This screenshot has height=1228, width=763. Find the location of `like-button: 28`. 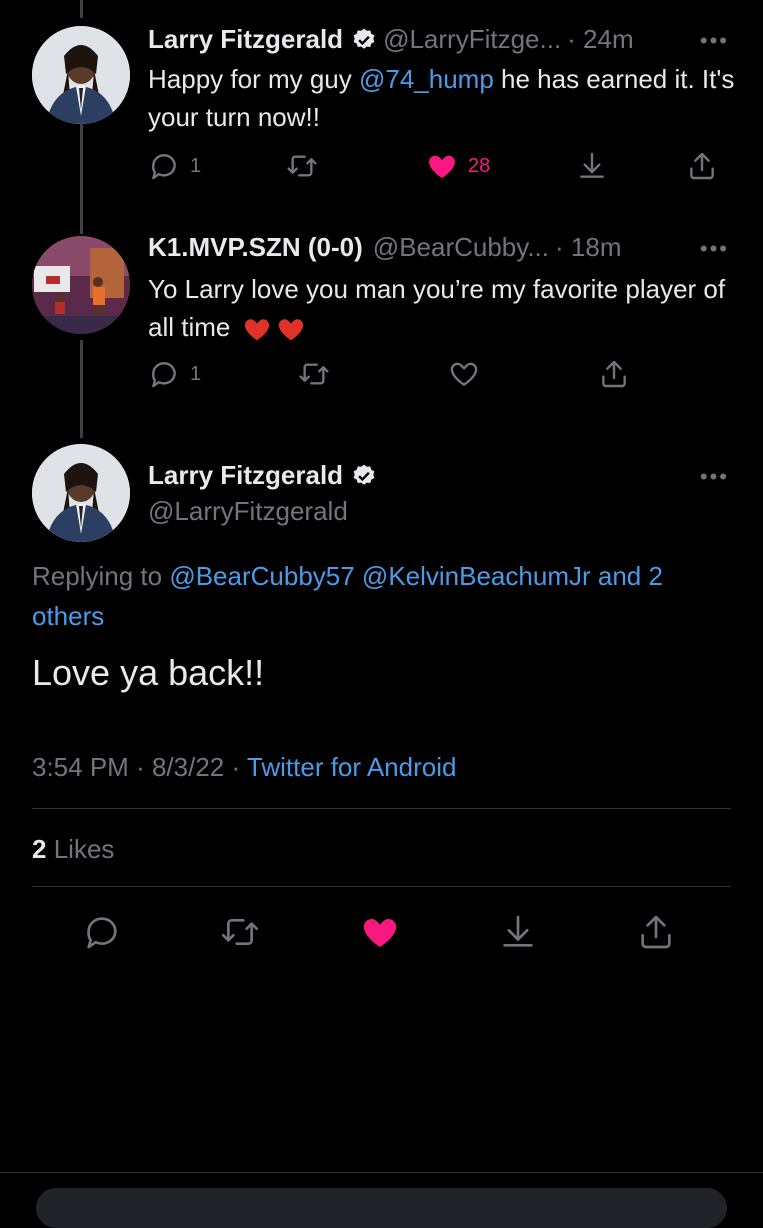

like-button: 28 is located at coordinates (458, 166).